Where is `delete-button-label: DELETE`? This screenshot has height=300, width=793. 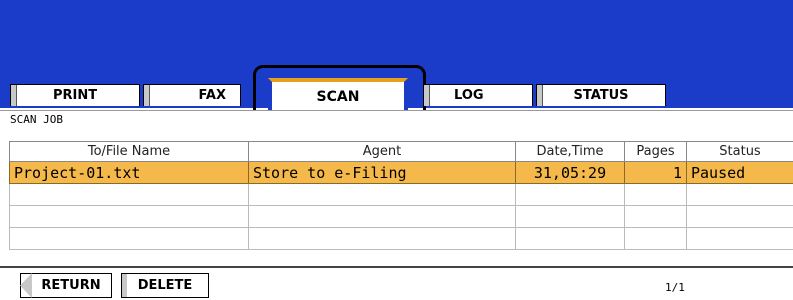
delete-button-label: DELETE is located at coordinates (165, 285).